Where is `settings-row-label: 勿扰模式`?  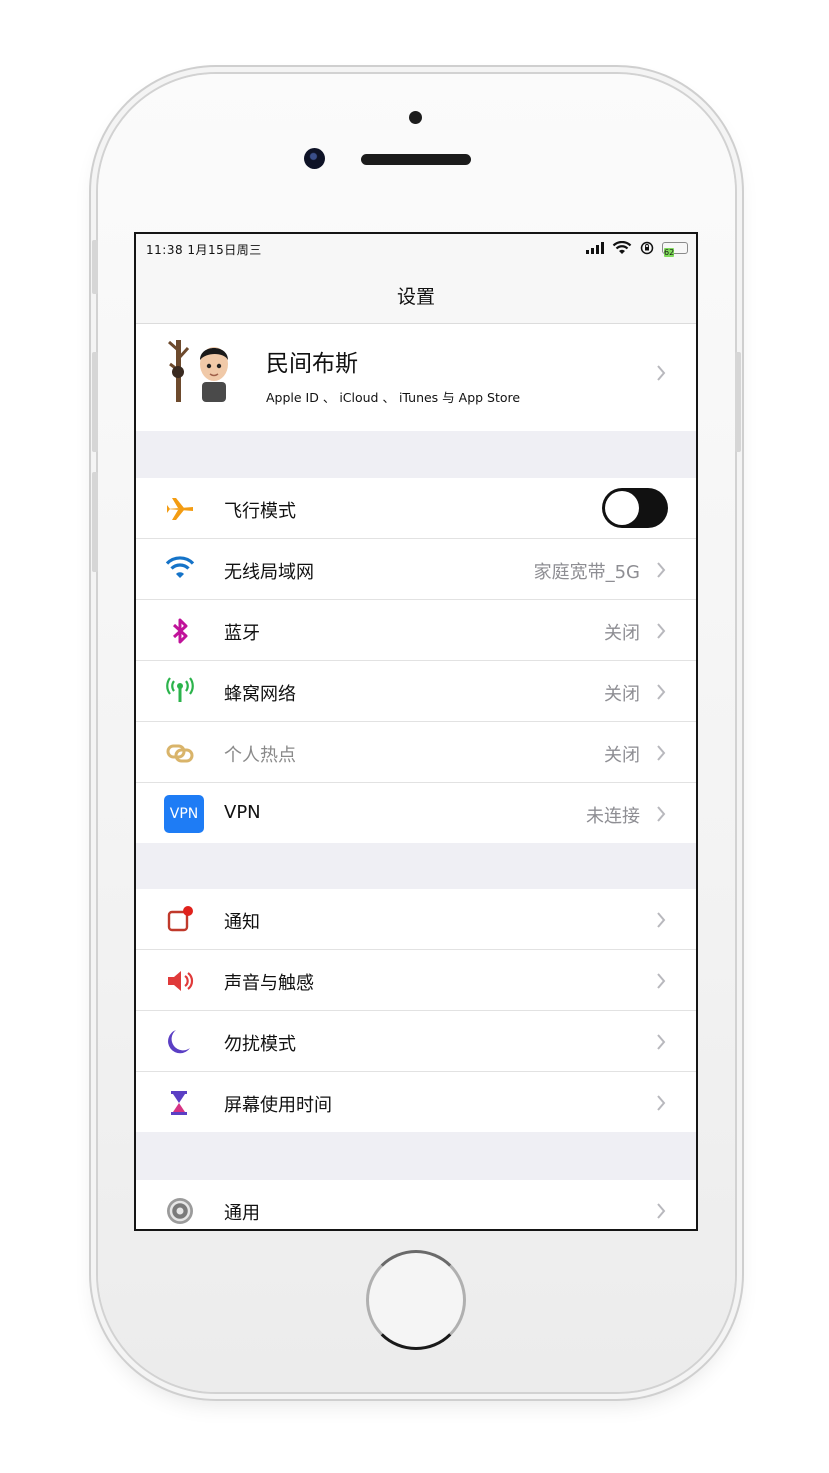 settings-row-label: 勿扰模式 is located at coordinates (260, 1044).